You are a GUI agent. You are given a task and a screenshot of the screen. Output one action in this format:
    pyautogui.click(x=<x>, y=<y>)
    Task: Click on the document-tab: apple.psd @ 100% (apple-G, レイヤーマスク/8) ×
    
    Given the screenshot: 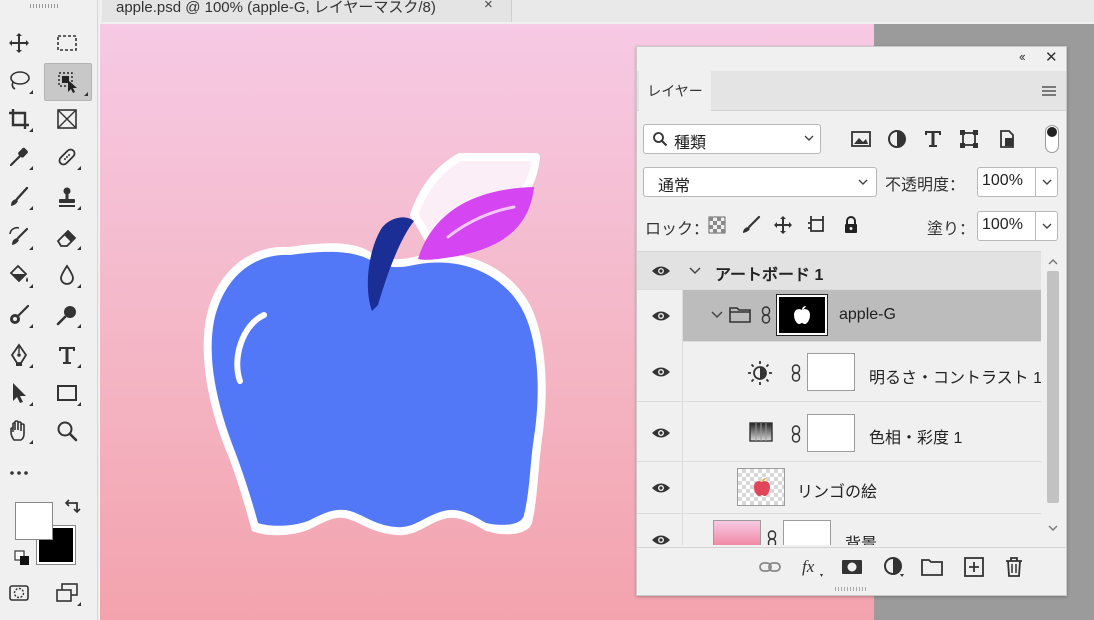 What is the action you would take?
    pyautogui.click(x=307, y=11)
    